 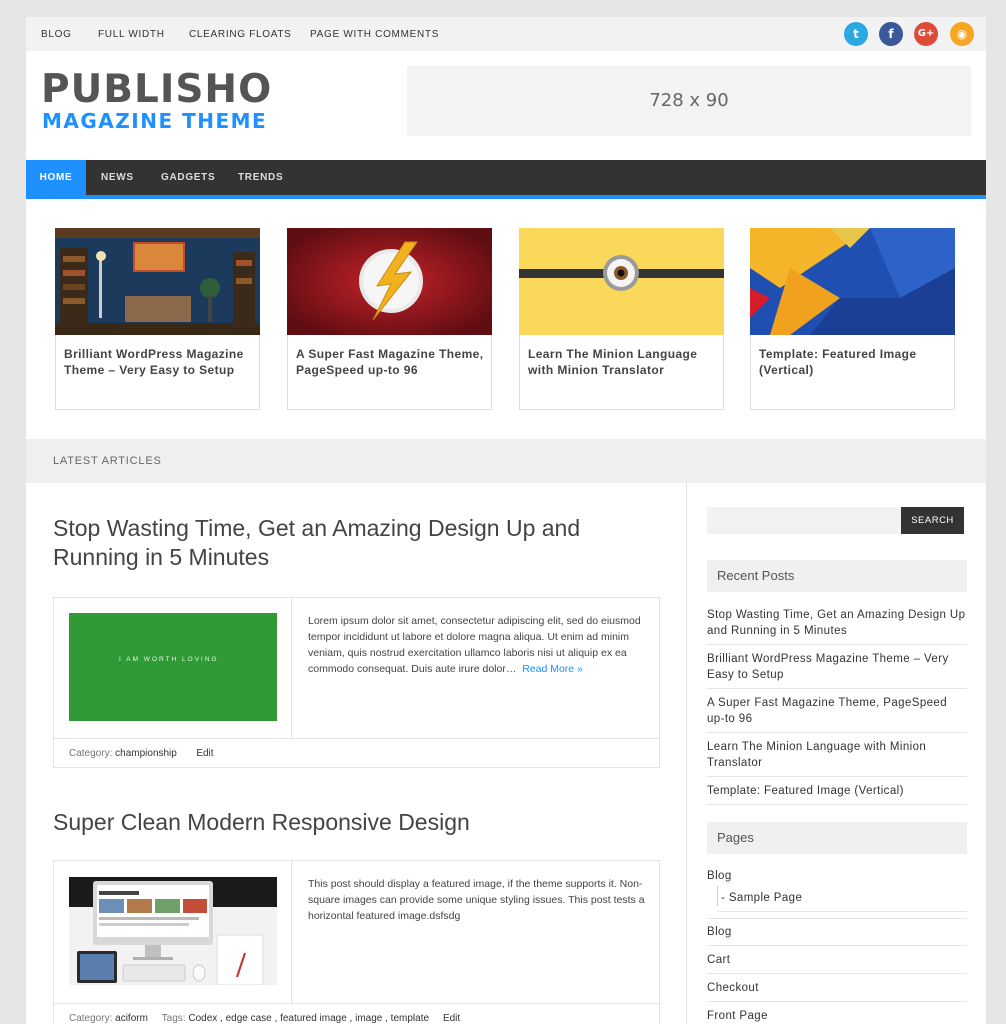 I want to click on featured-title: Template: Featured Image (Vertical), so click(x=854, y=362).